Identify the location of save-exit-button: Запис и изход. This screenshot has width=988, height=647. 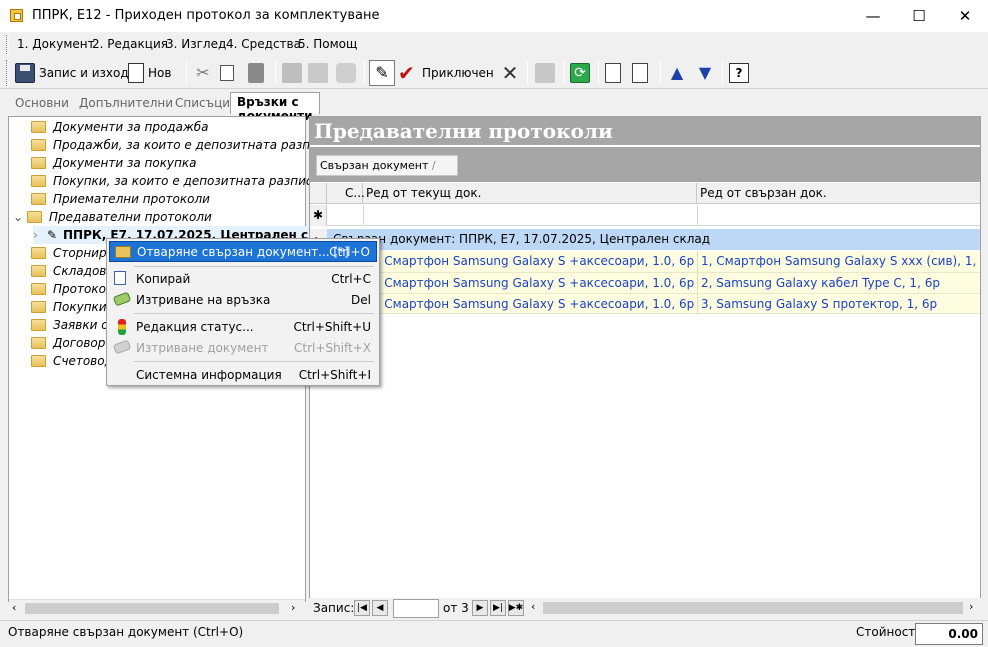
(72, 73).